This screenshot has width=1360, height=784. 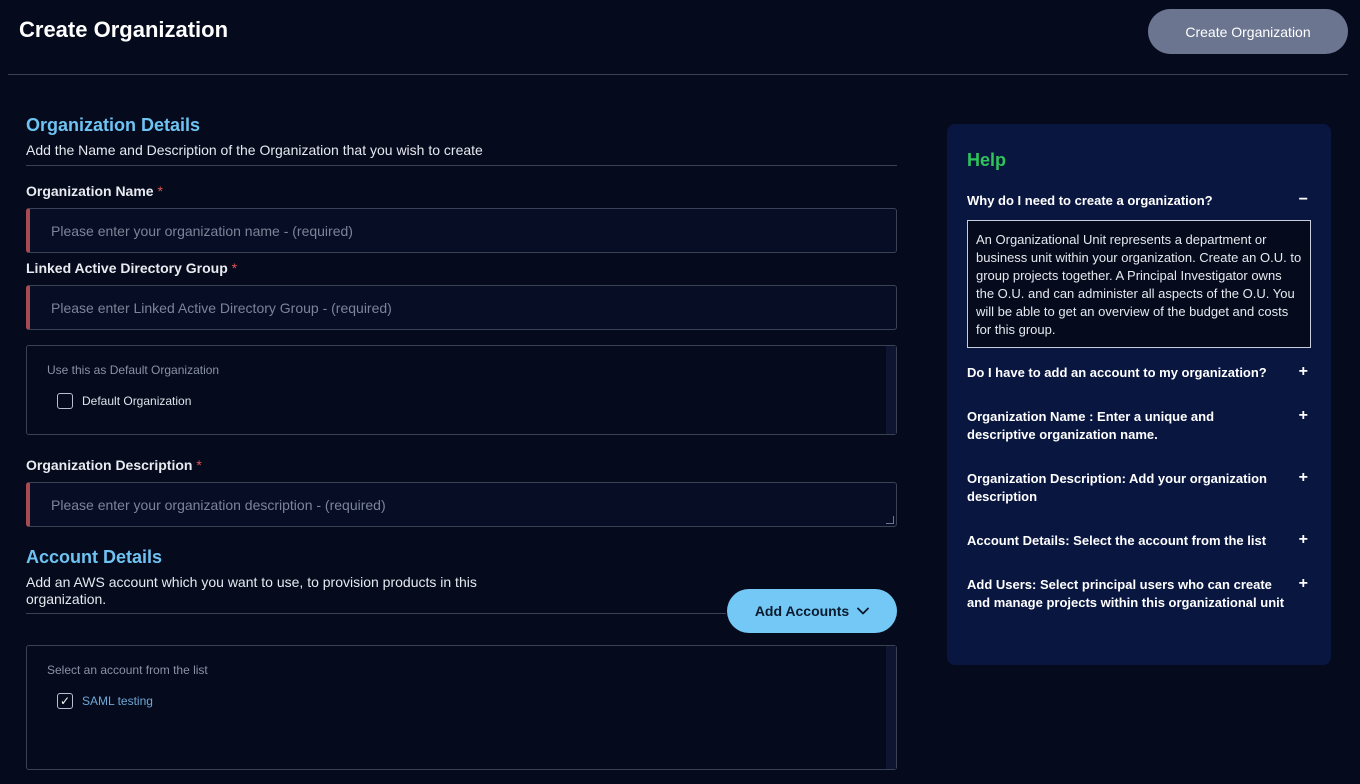 What do you see at coordinates (113, 125) in the screenshot?
I see `organization-details-title: Organization Details` at bounding box center [113, 125].